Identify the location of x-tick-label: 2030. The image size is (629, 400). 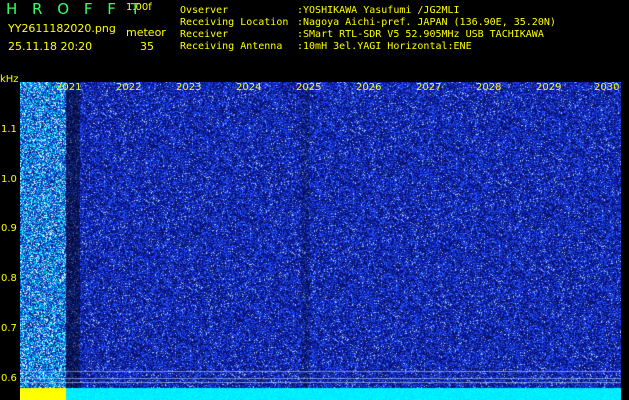
(607, 87).